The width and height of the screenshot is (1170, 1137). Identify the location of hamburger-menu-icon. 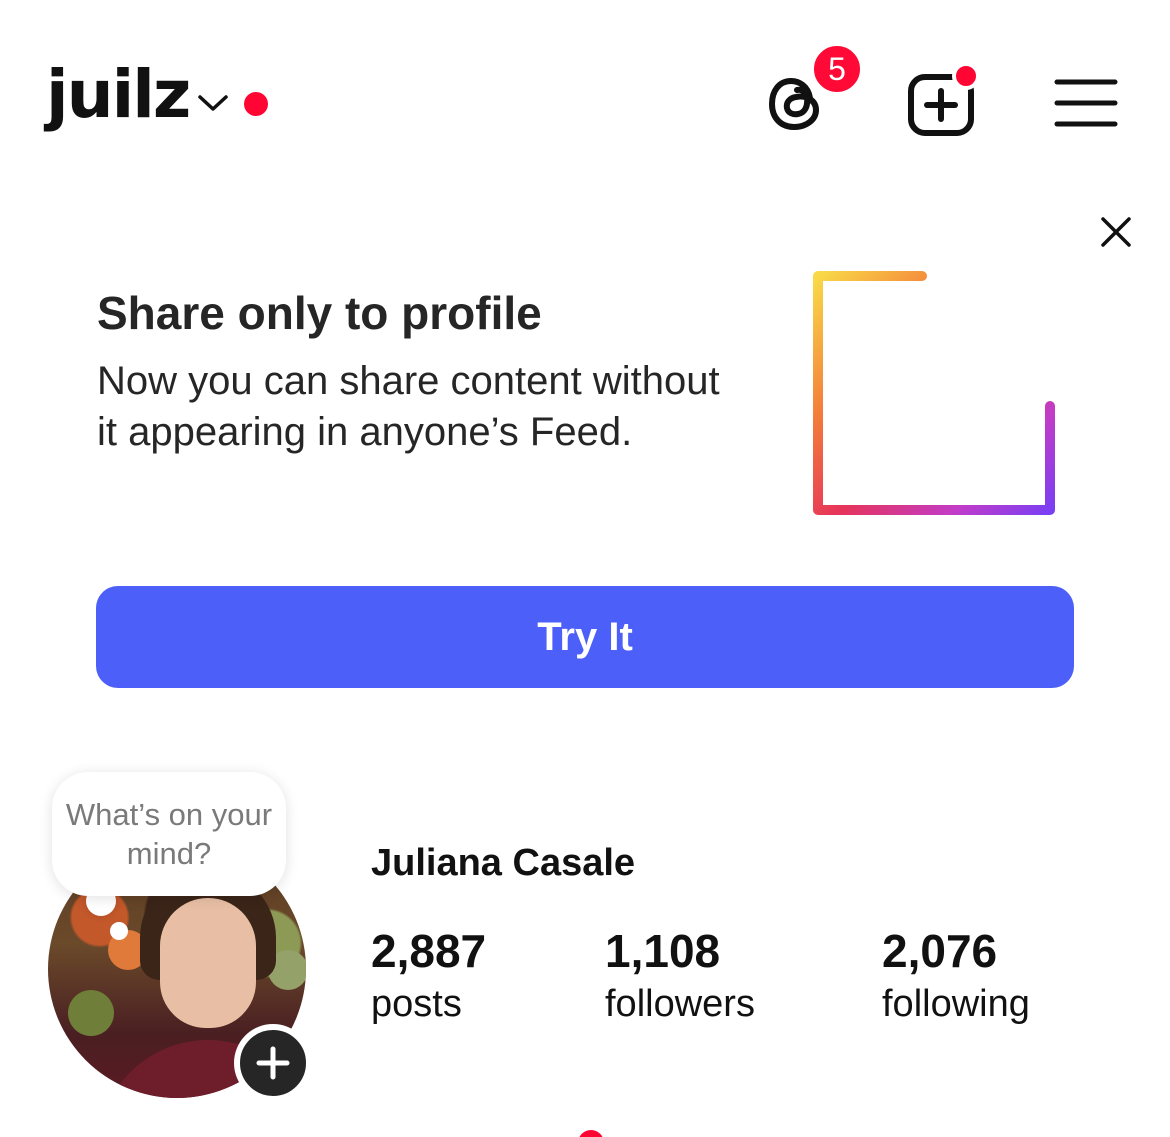
(1086, 103).